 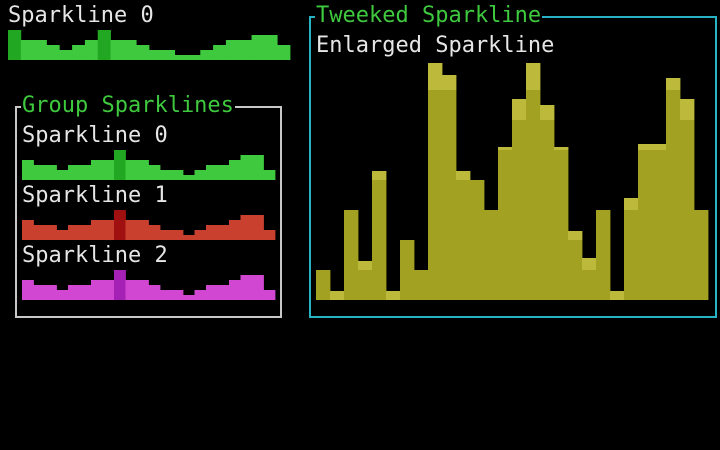 What do you see at coordinates (435, 45) in the screenshot?
I see `enlarged-sparkline-subtitle: Enlarged Sparkline` at bounding box center [435, 45].